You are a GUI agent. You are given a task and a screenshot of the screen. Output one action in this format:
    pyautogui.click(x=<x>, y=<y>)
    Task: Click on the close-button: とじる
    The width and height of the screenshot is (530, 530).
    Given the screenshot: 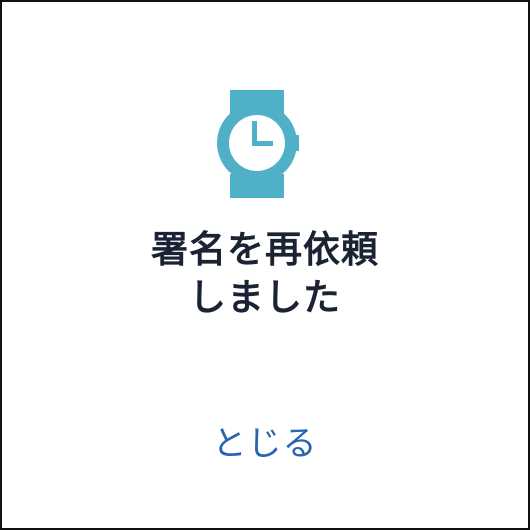 What is the action you would take?
    pyautogui.click(x=265, y=444)
    